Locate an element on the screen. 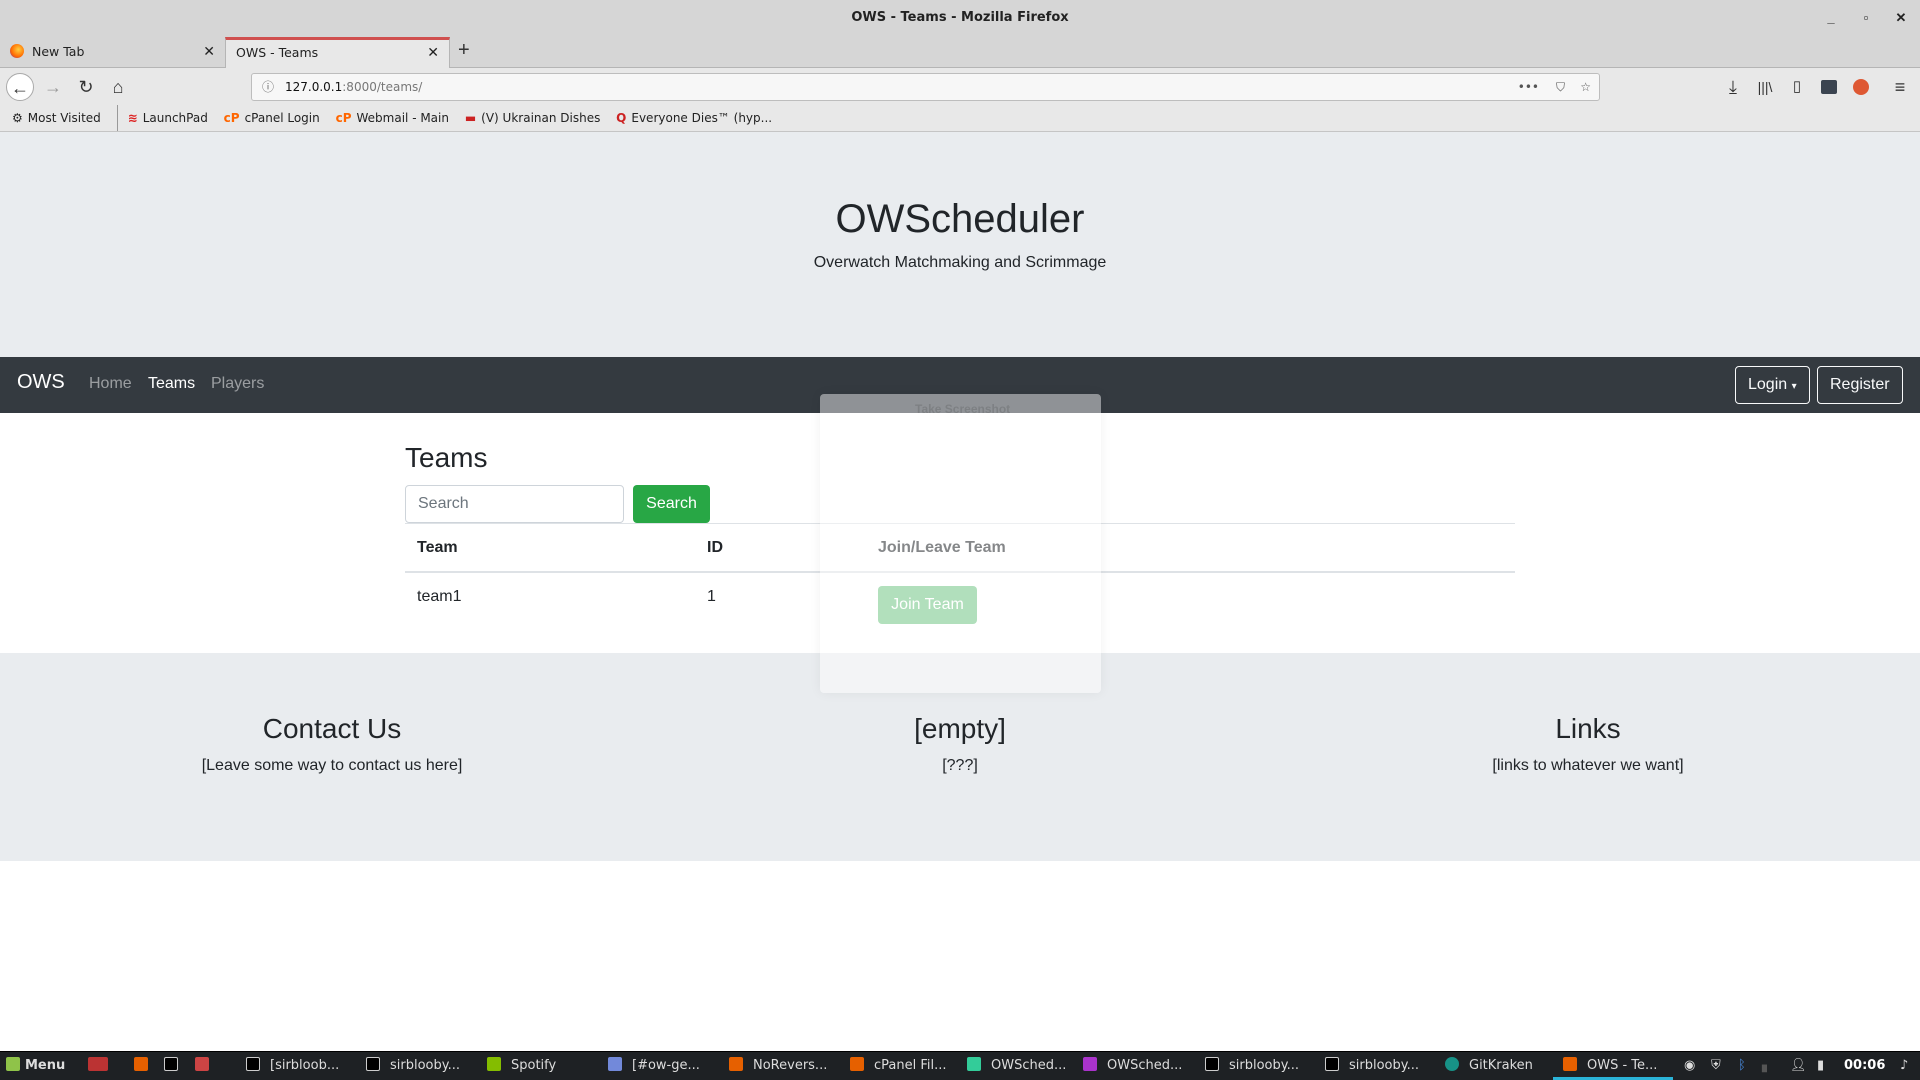 This screenshot has height=1080, width=1920. bookmark-webmail: cP Webmail - Main is located at coordinates (392, 118).